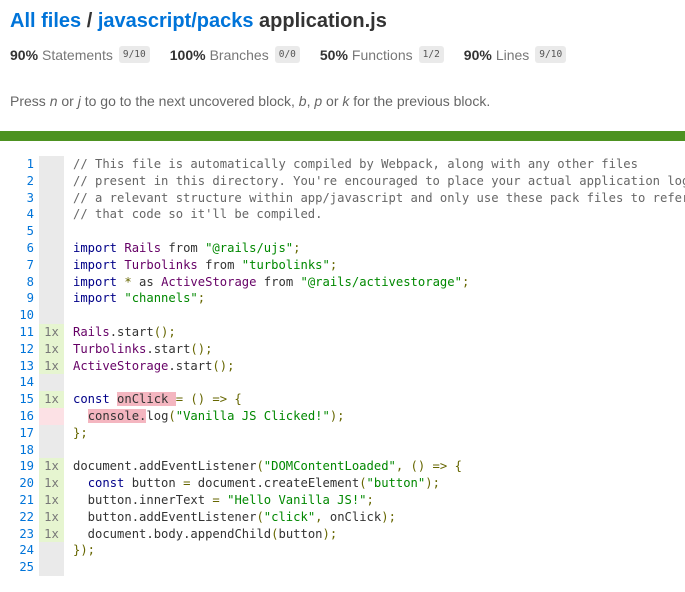 The image size is (685, 592). I want to click on code-line: import Turbolinks from "turbolinks";, so click(379, 265).